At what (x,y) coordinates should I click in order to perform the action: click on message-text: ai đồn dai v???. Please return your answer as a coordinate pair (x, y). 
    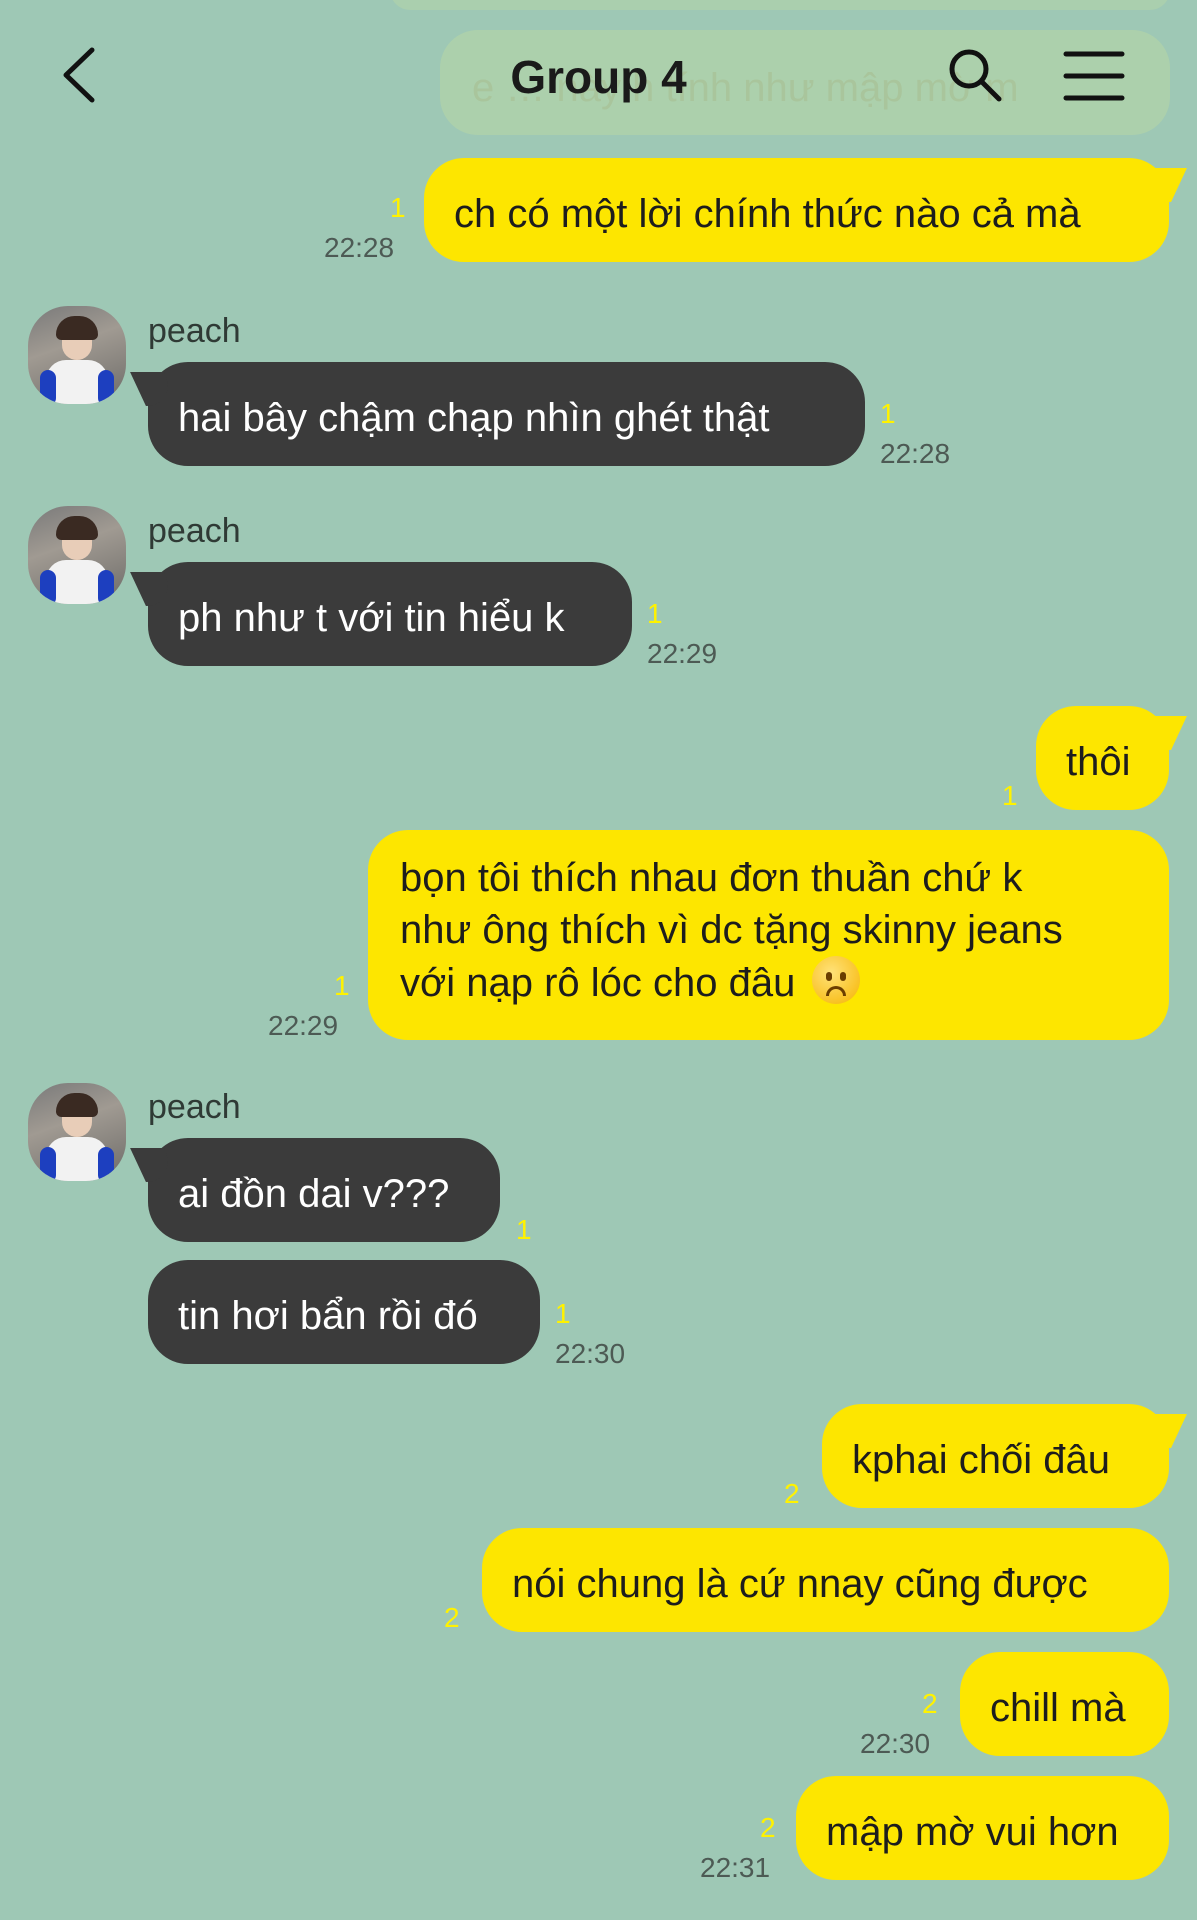
    Looking at the image, I should click on (314, 1194).